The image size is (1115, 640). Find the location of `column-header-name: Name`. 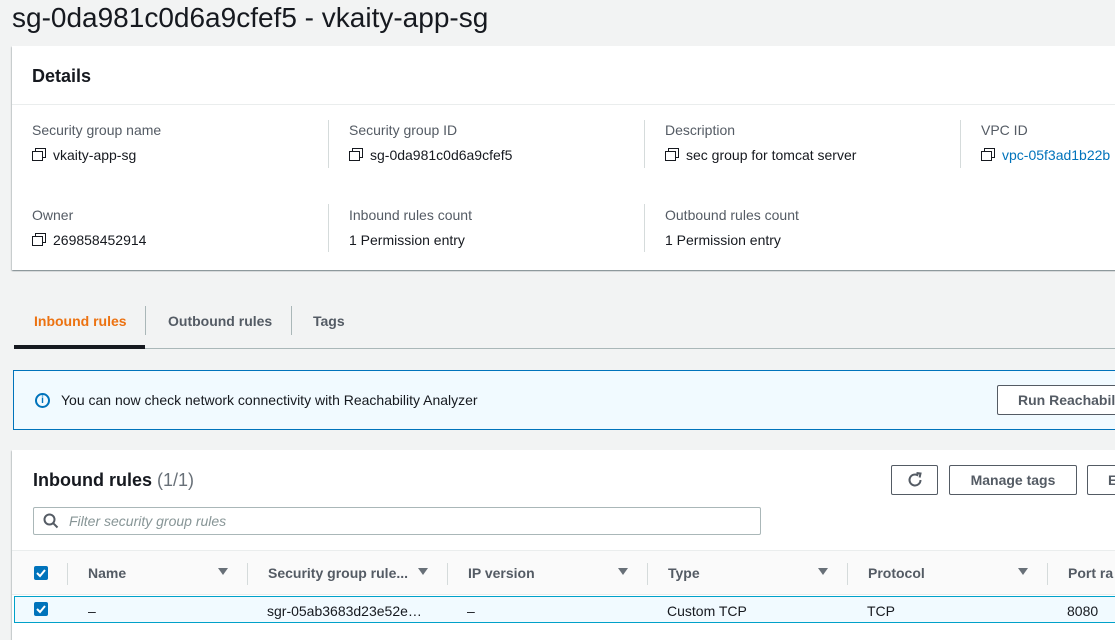

column-header-name: Name is located at coordinates (107, 573).